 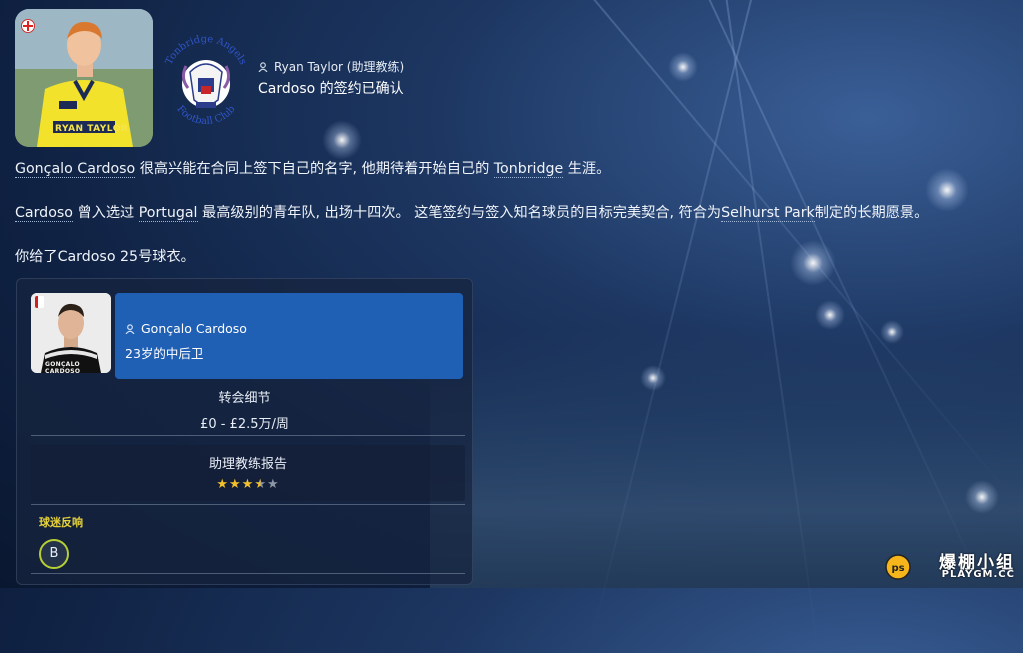 I want to click on player-link: Cardoso, so click(x=44, y=213).